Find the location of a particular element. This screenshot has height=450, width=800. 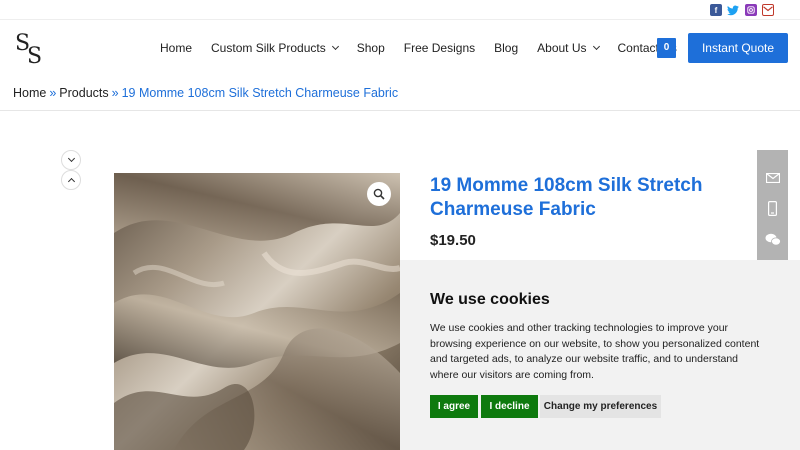

gallery-prev-button is located at coordinates (71, 180).